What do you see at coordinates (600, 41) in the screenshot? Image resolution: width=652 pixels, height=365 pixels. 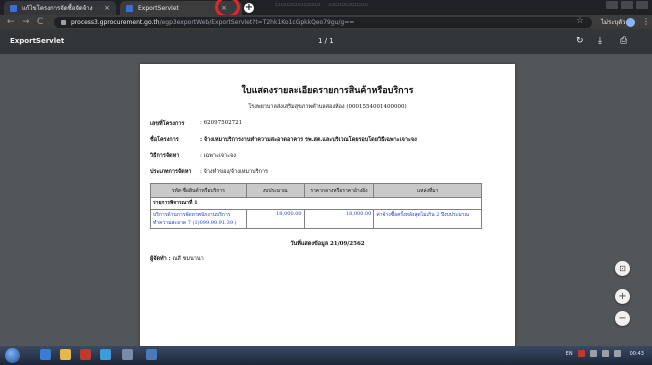 I see `download-icon: ⤓` at bounding box center [600, 41].